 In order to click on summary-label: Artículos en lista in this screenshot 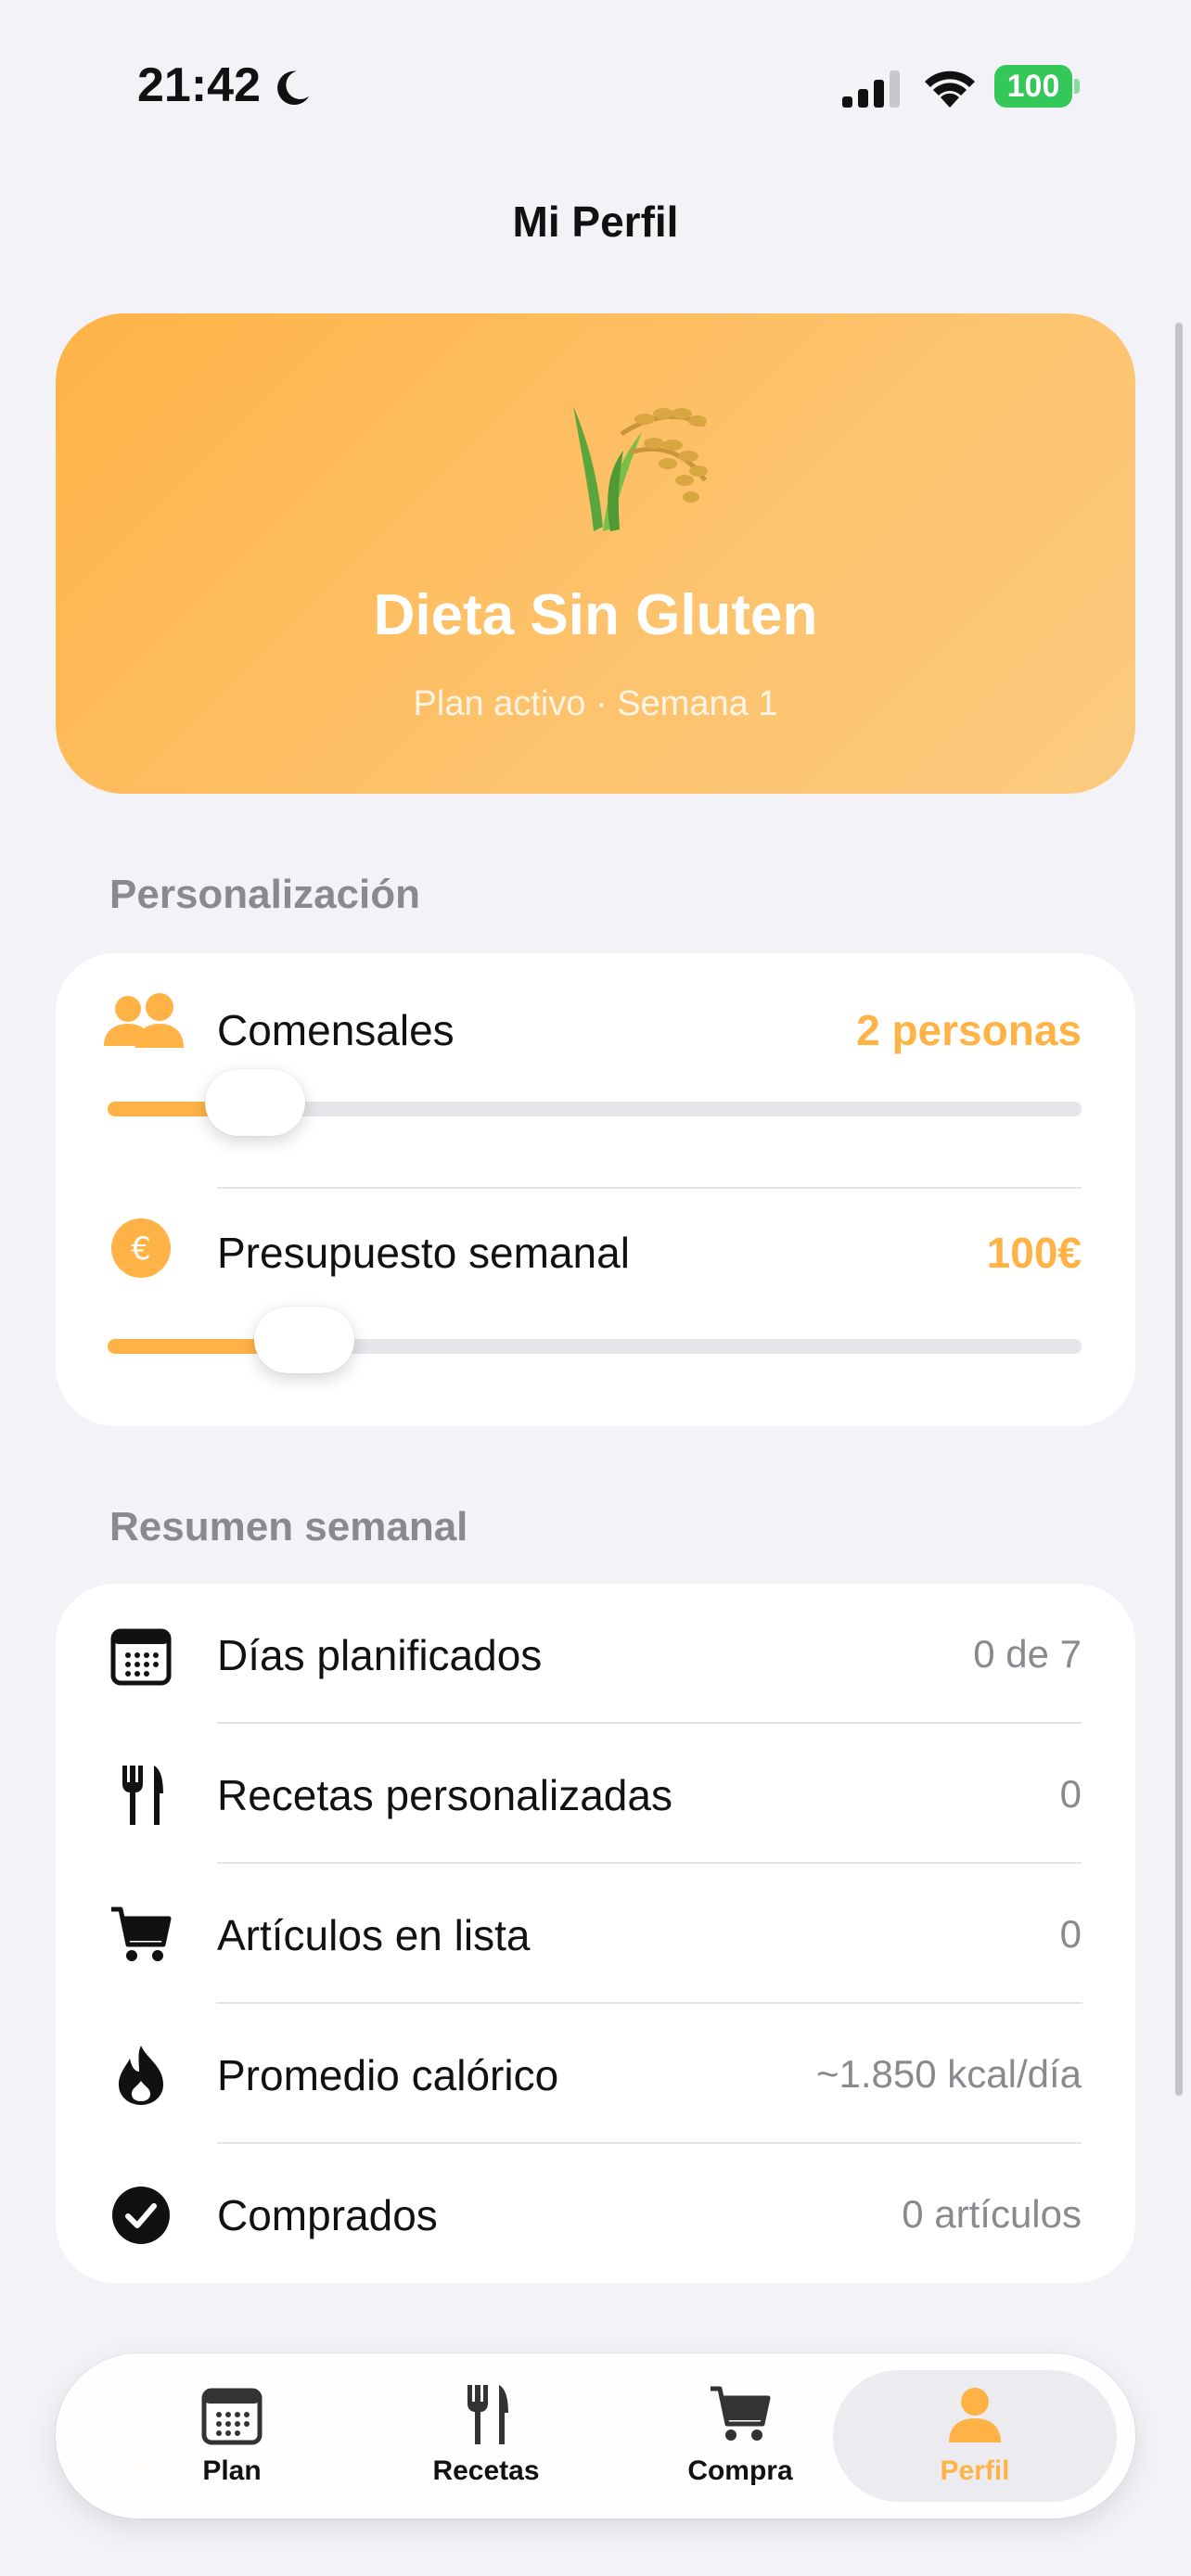, I will do `click(374, 1935)`.